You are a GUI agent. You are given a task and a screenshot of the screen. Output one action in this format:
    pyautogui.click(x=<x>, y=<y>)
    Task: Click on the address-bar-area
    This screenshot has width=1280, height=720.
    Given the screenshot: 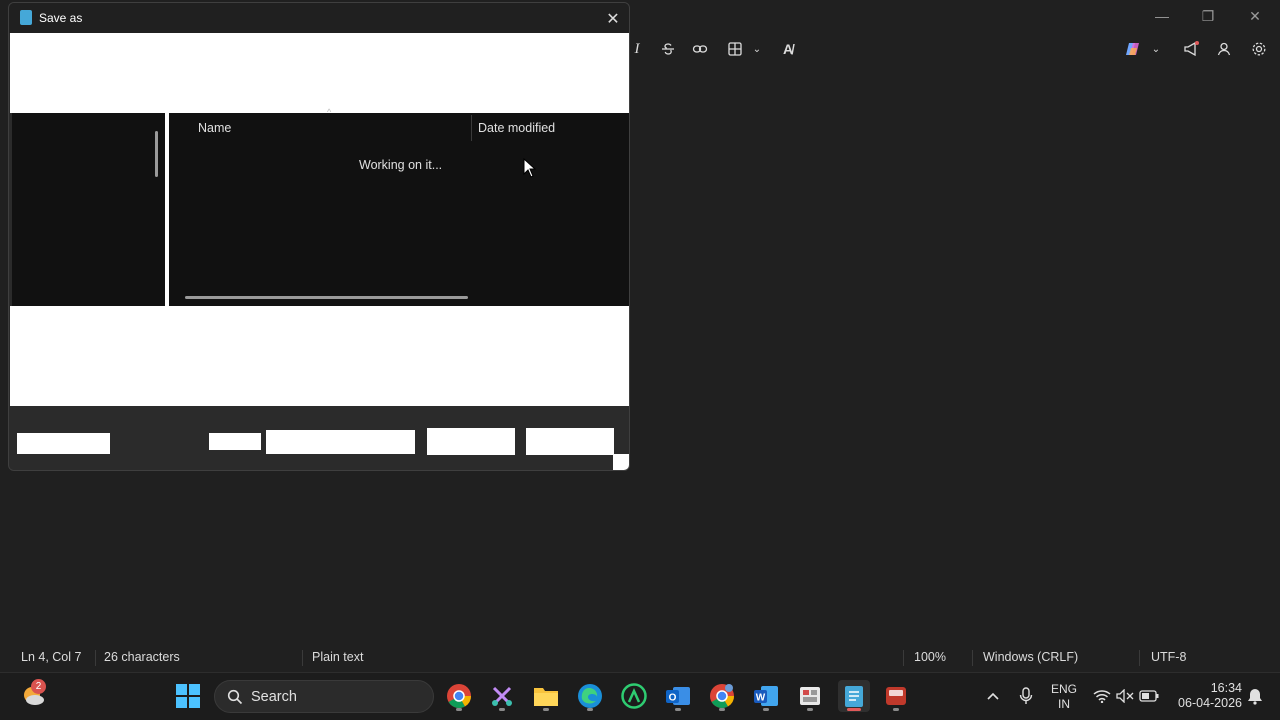 What is the action you would take?
    pyautogui.click(x=319, y=73)
    